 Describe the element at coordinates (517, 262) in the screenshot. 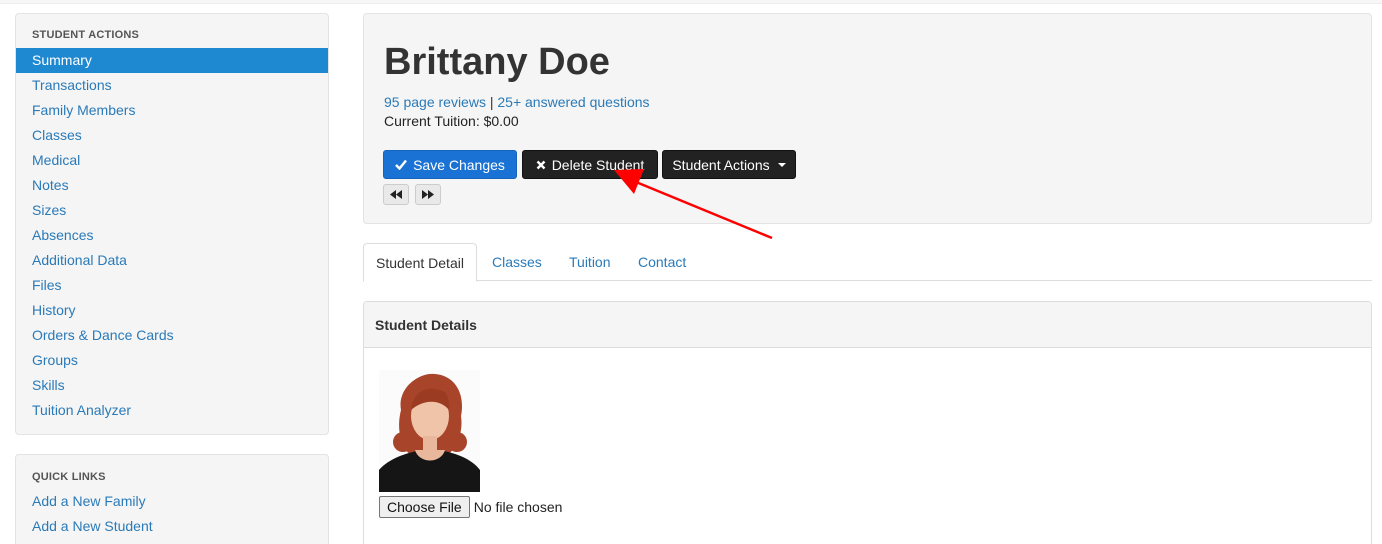

I see `tab-classes: Classes` at that location.